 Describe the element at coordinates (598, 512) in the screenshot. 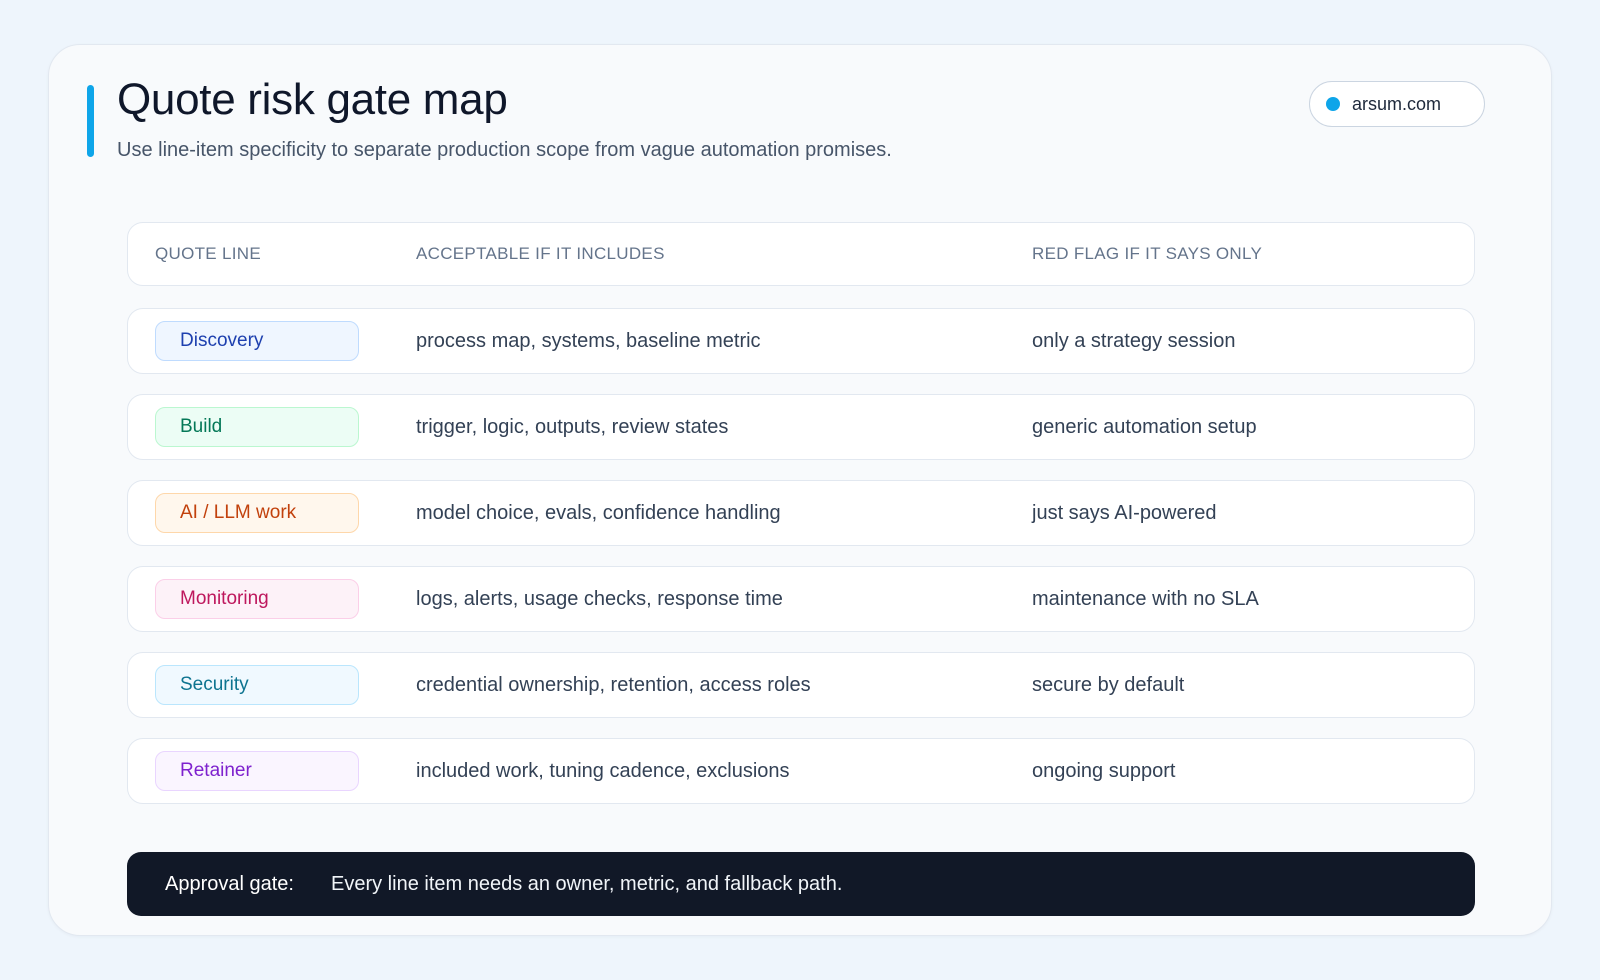

I see `acceptable-cell: model choice, evals, confidence handling` at that location.